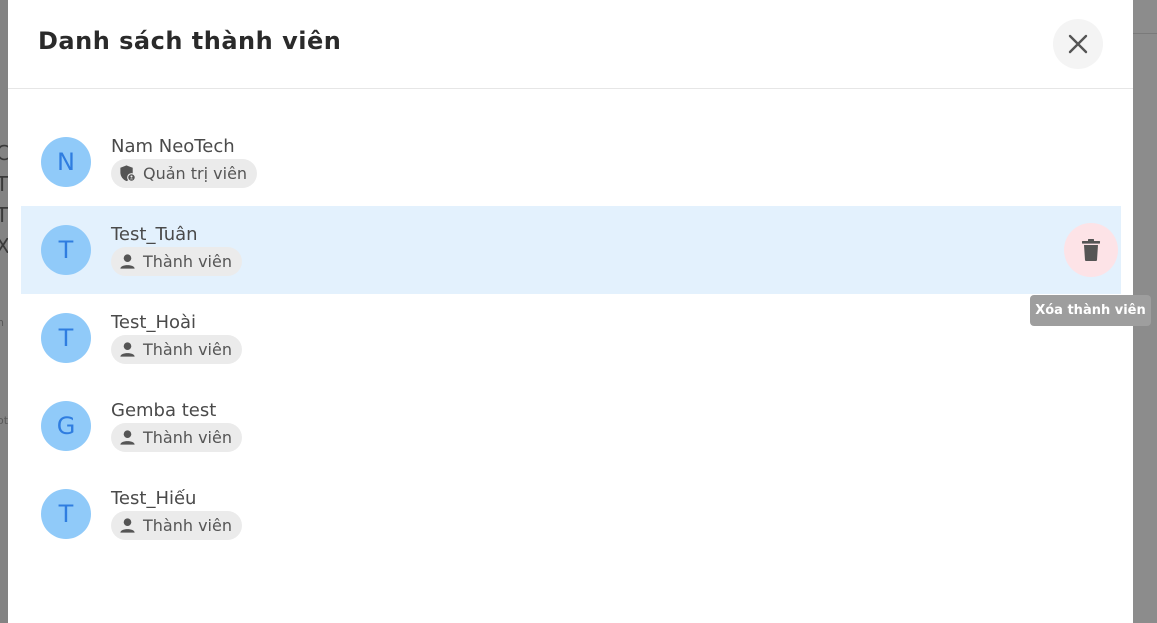  I want to click on member-row: N Nam NeoTech Quản trị viên, so click(571, 162).